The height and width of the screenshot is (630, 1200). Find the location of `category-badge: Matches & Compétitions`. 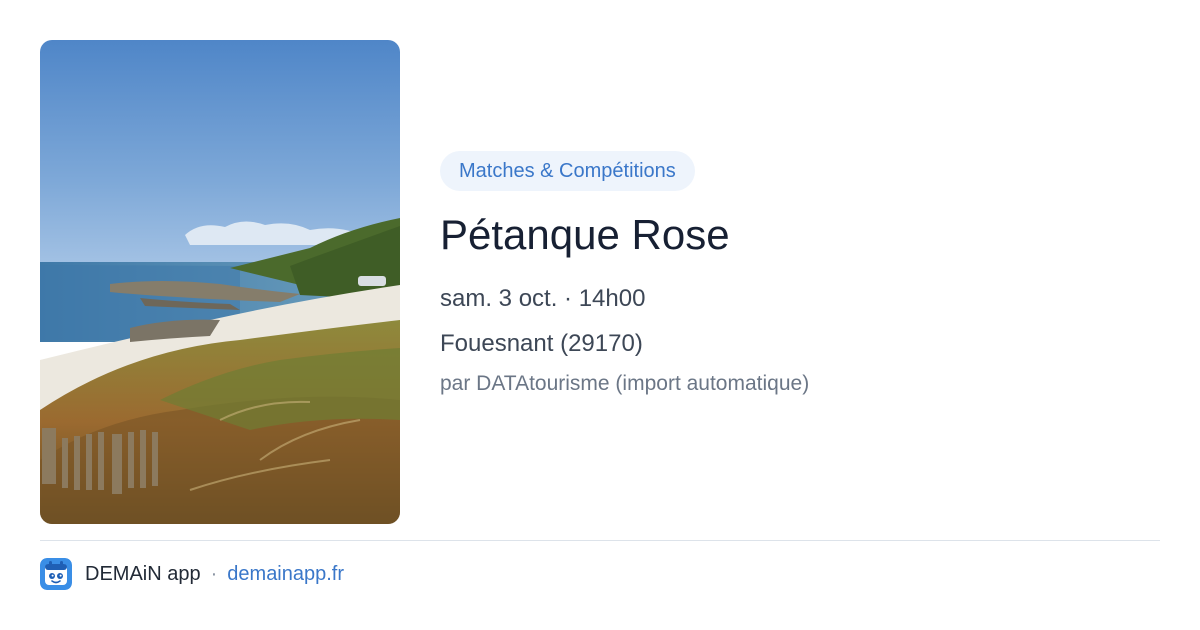

category-badge: Matches & Compétitions is located at coordinates (567, 171).